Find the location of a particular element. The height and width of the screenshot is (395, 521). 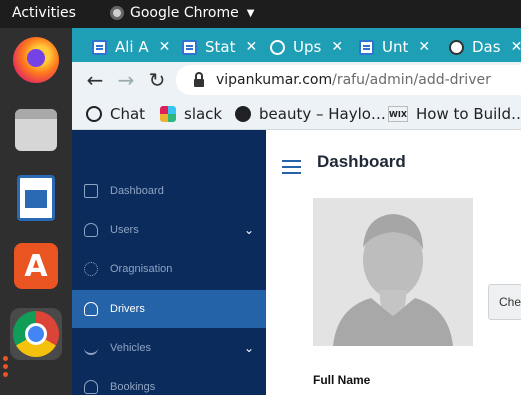

tab-5: Das ✕ is located at coordinates (485, 47).